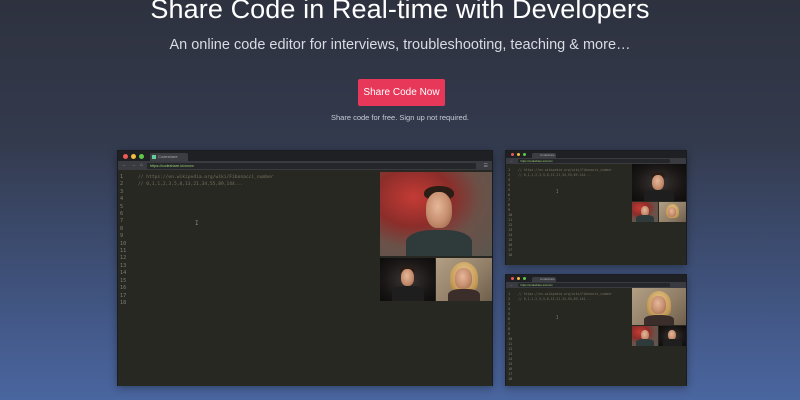  What do you see at coordinates (122, 228) in the screenshot?
I see `line-number: 8` at bounding box center [122, 228].